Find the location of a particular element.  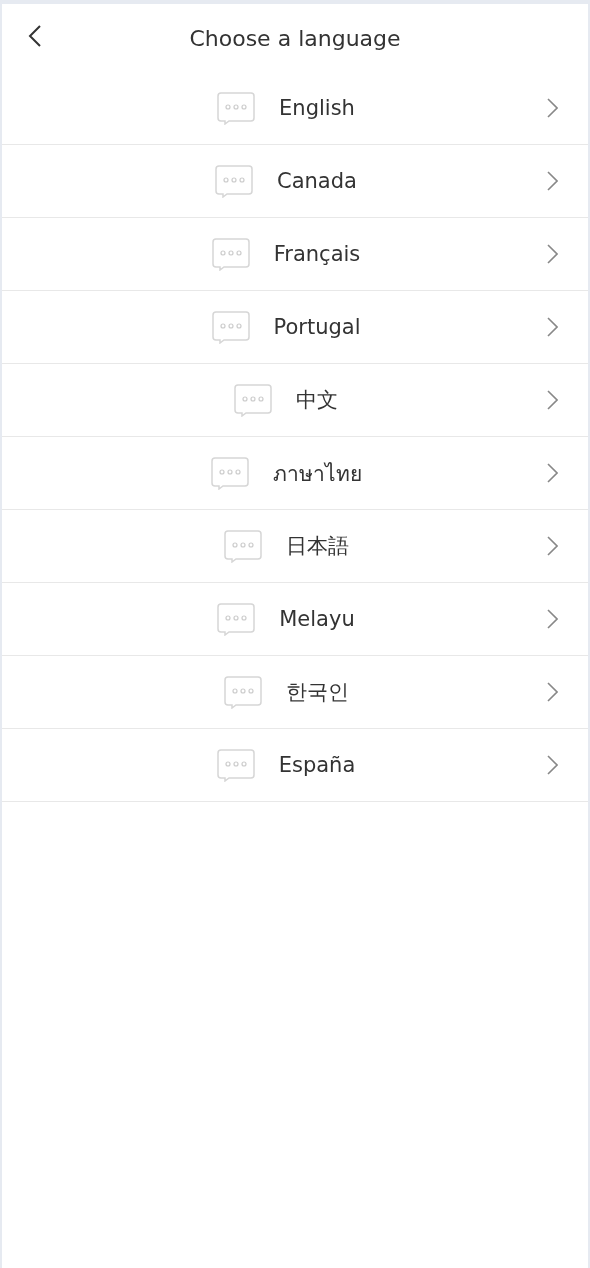

language-name: 한국인 is located at coordinates (317, 692).